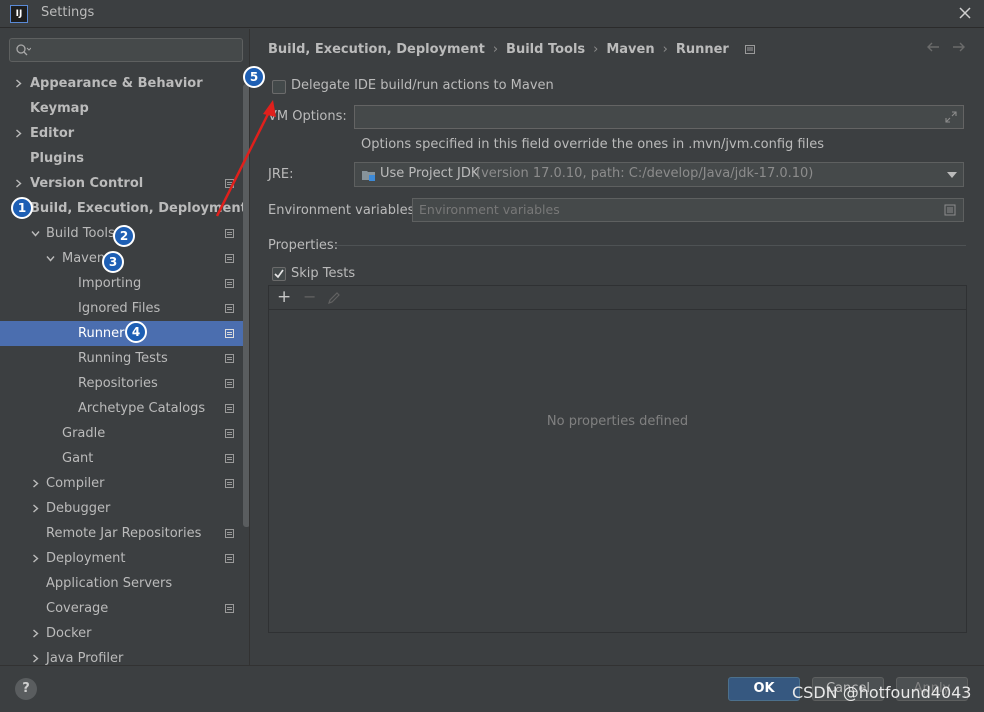  I want to click on sidebar-item-label: Remote Jar Repositories, so click(124, 533).